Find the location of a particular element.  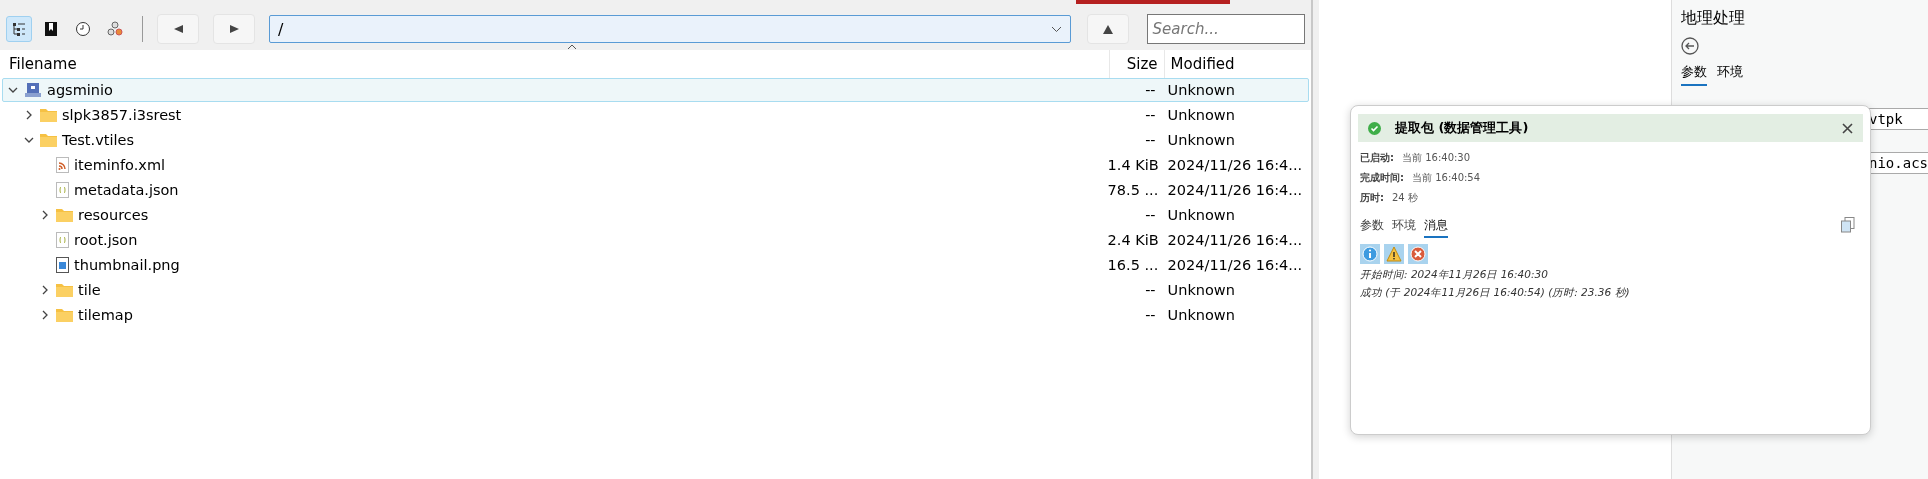

view-toggle is located at coordinates (19, 29).